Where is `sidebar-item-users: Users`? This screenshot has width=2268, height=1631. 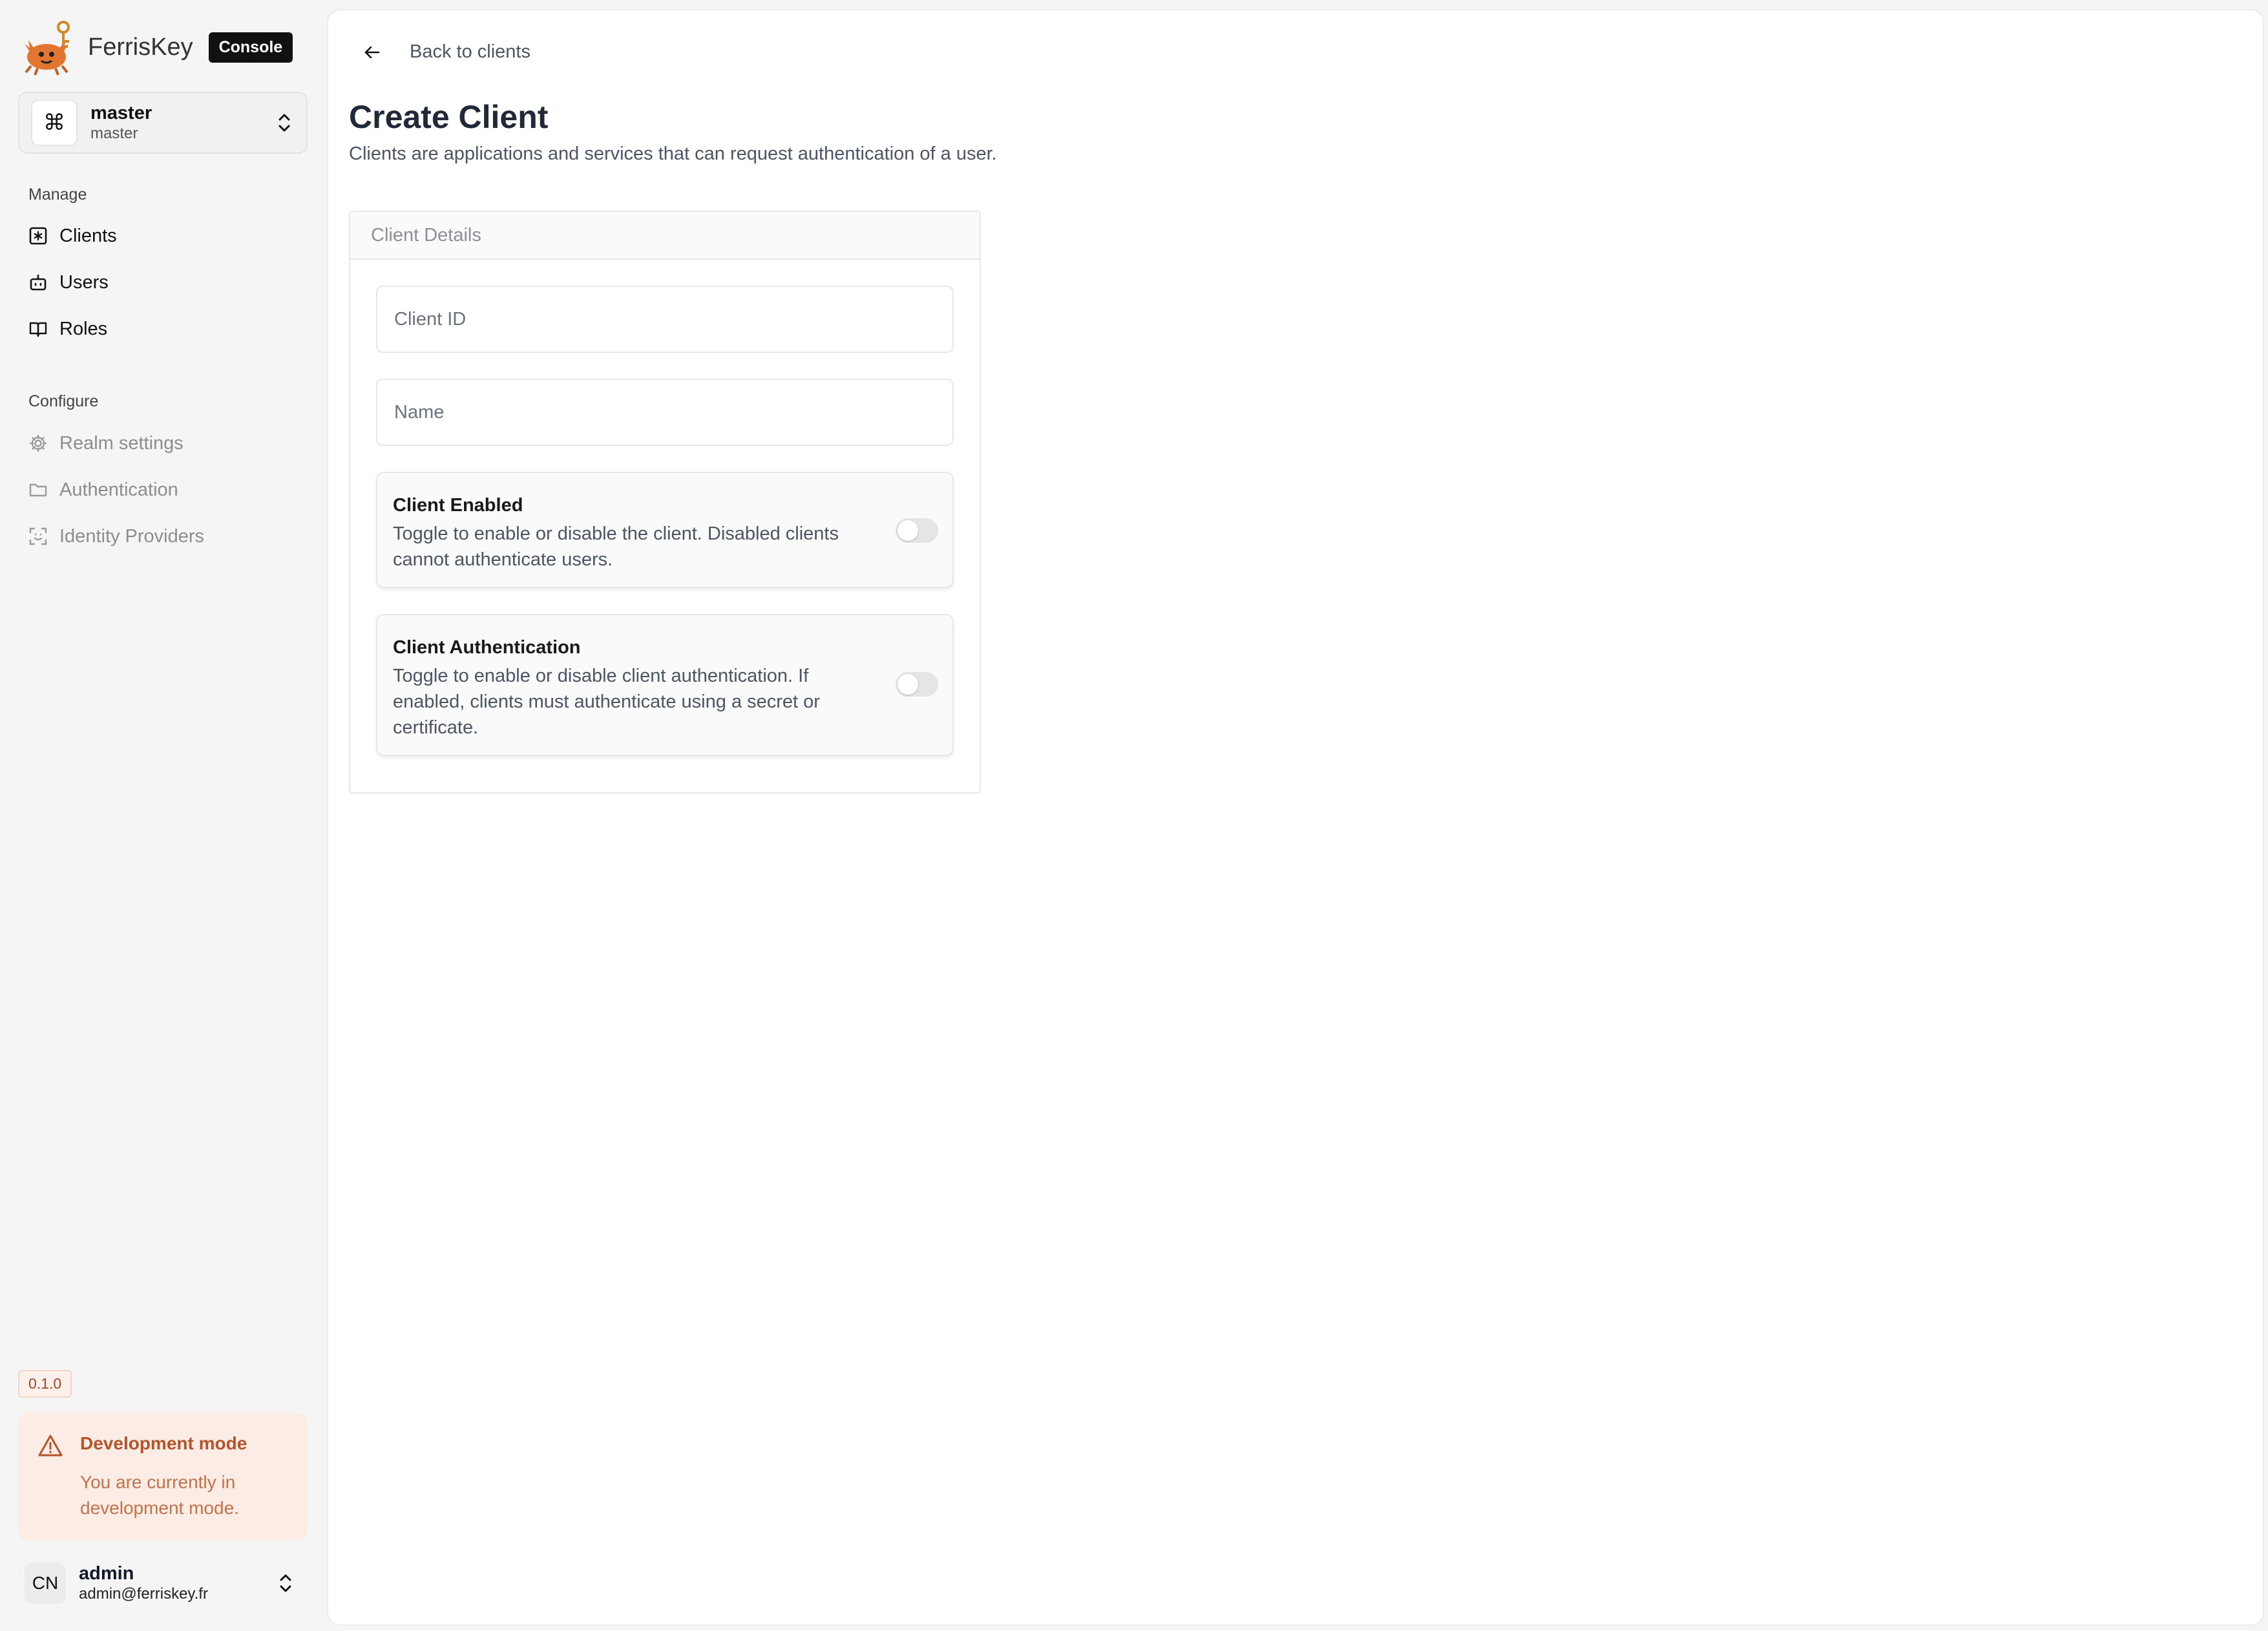 sidebar-item-users: Users is located at coordinates (68, 282).